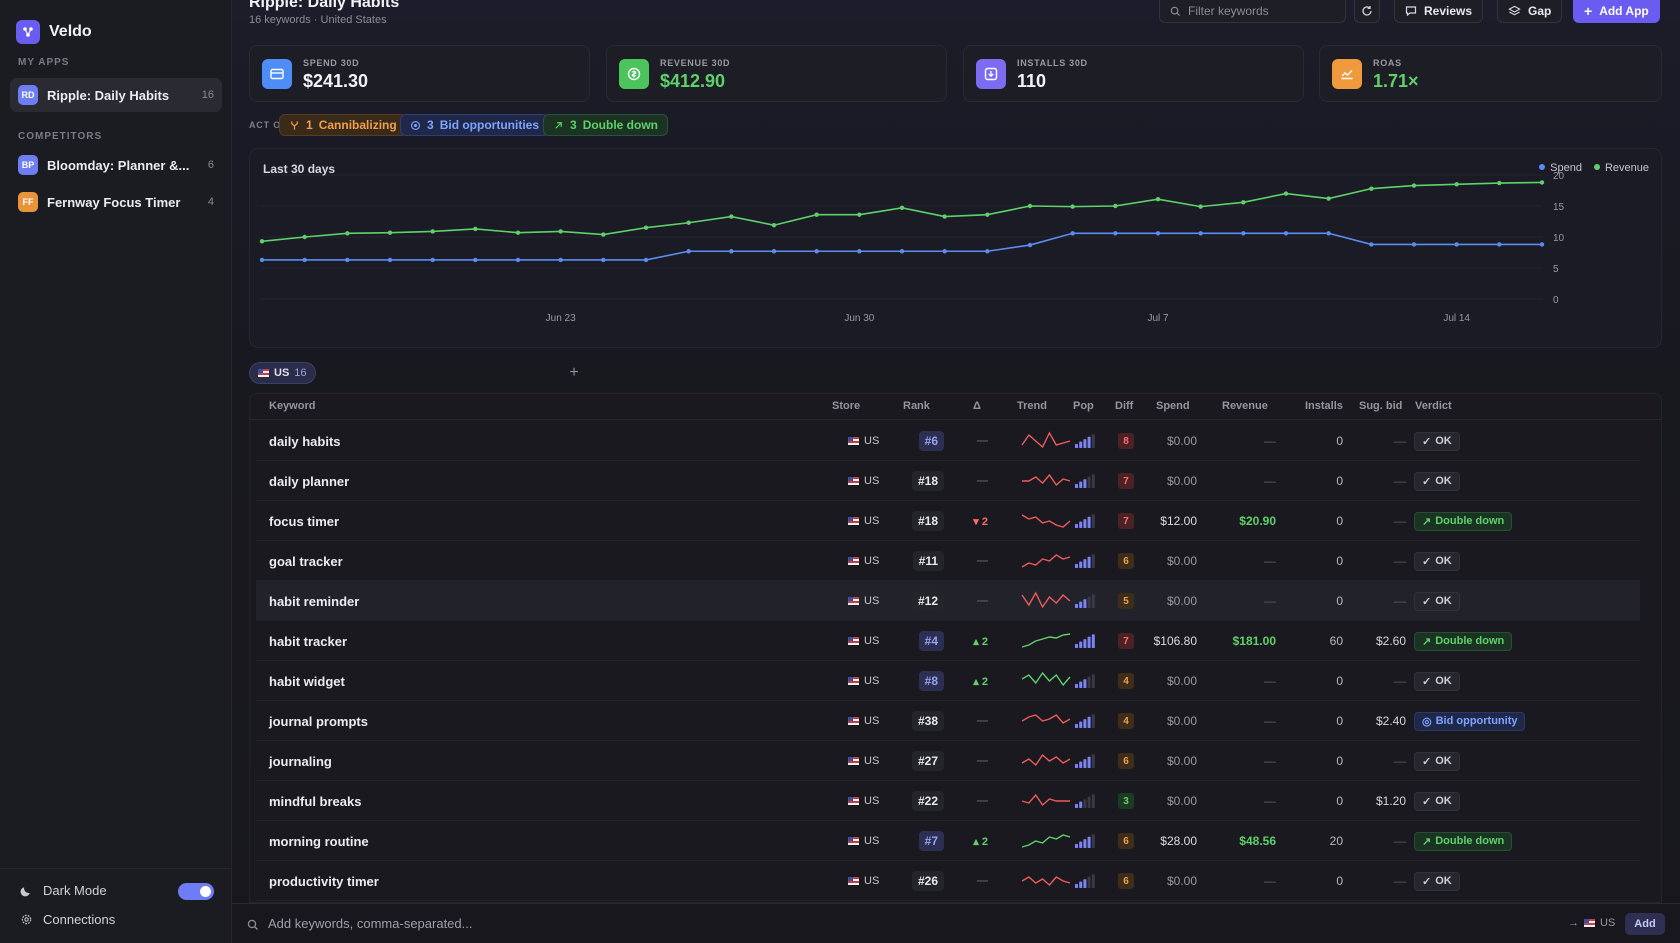  What do you see at coordinates (67, 919) in the screenshot?
I see `connections-item: Connections` at bounding box center [67, 919].